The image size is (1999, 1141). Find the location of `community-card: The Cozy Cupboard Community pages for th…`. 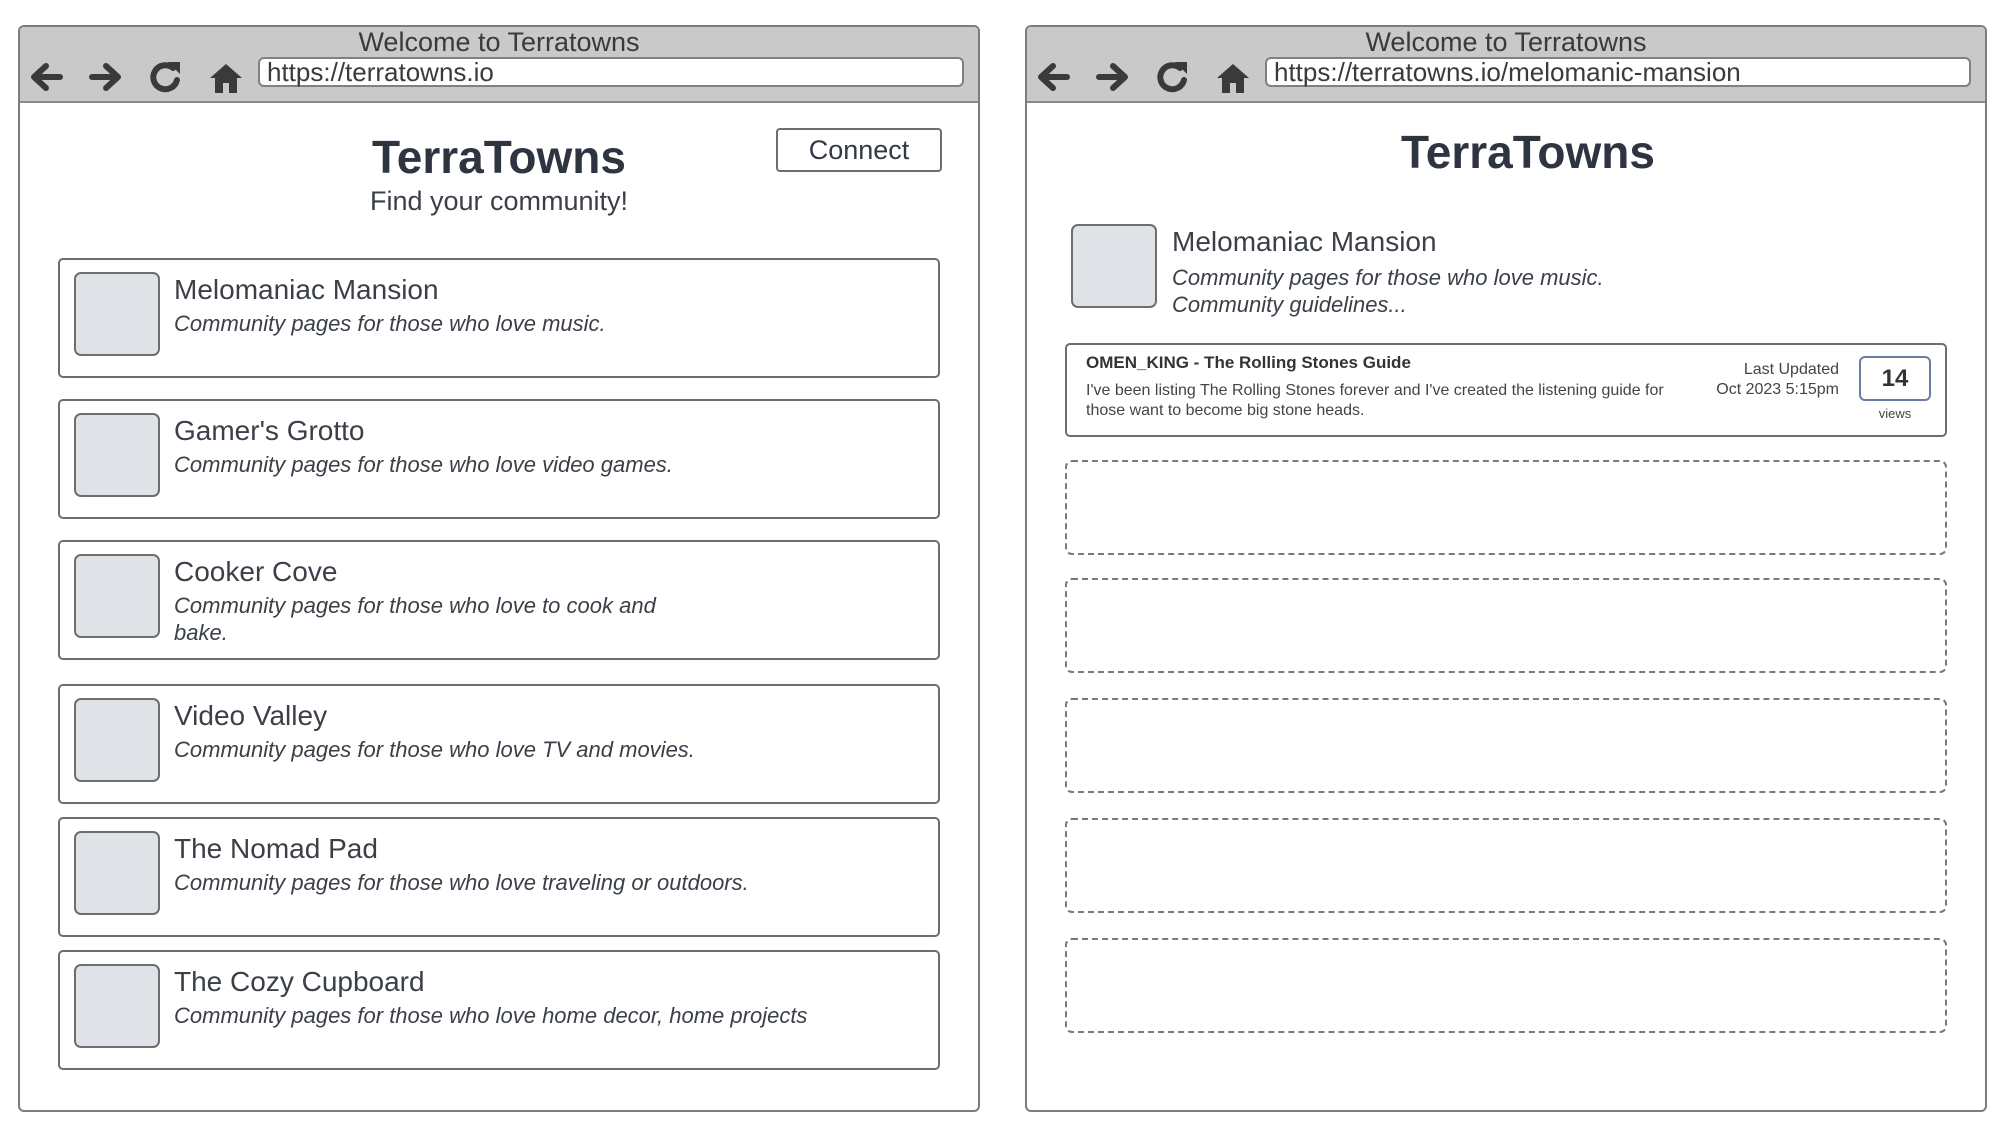

community-card: The Cozy Cupboard Community pages for th… is located at coordinates (499, 1010).